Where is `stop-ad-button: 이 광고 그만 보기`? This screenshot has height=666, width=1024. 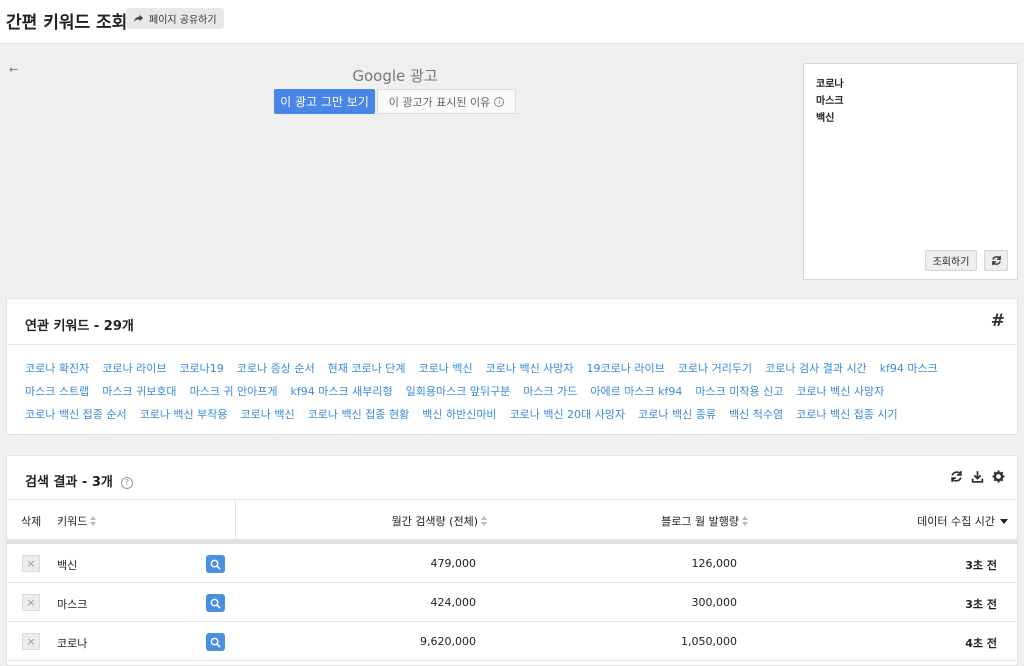
stop-ad-button: 이 광고 그만 보기 is located at coordinates (324, 101).